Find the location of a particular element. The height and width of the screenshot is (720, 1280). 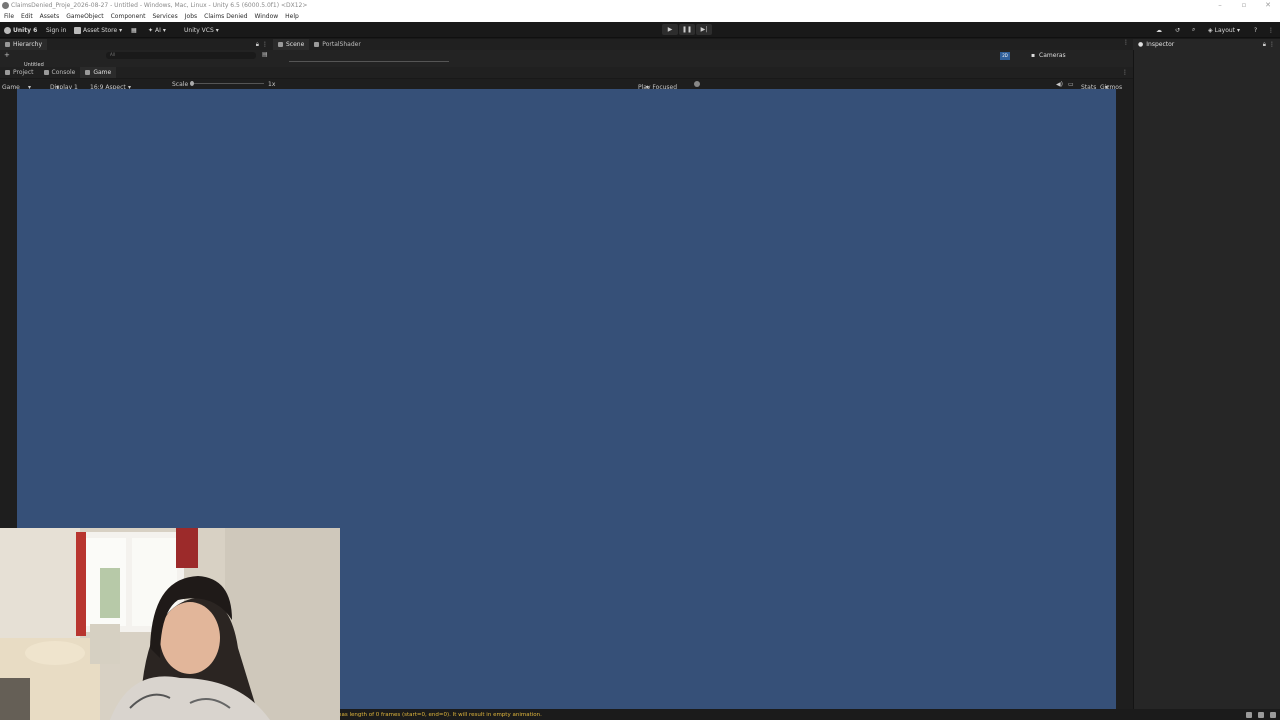

hierarchy-search-input: All is located at coordinates (181, 55).